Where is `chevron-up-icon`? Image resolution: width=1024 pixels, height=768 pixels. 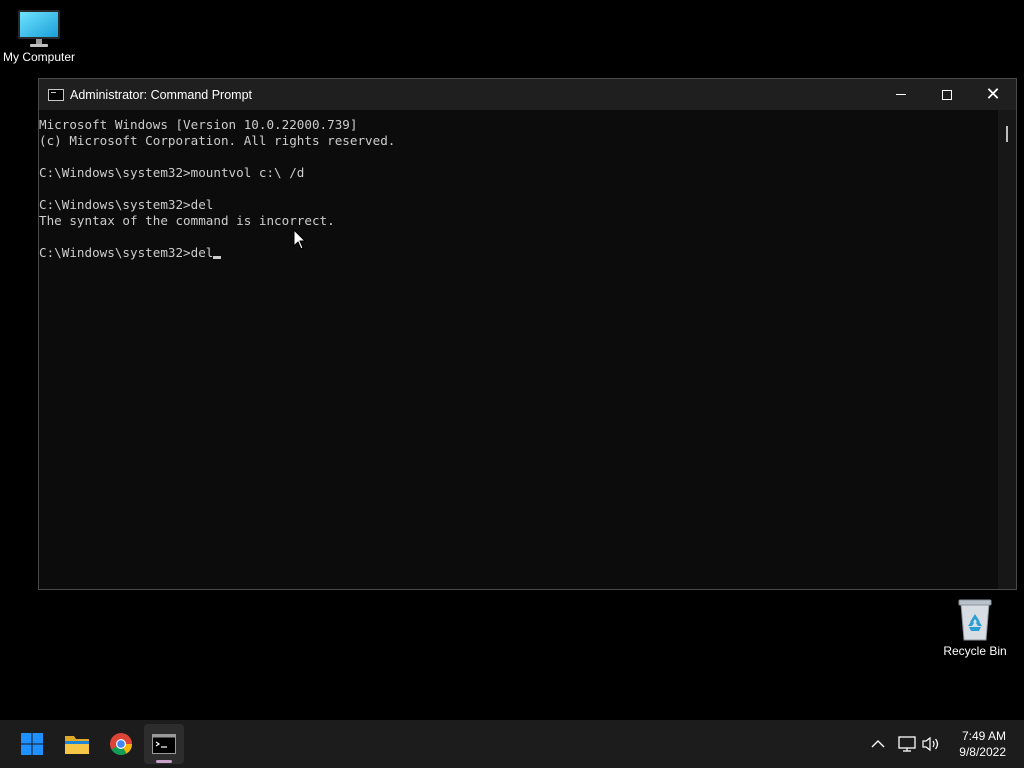
chevron-up-icon is located at coordinates (878, 744).